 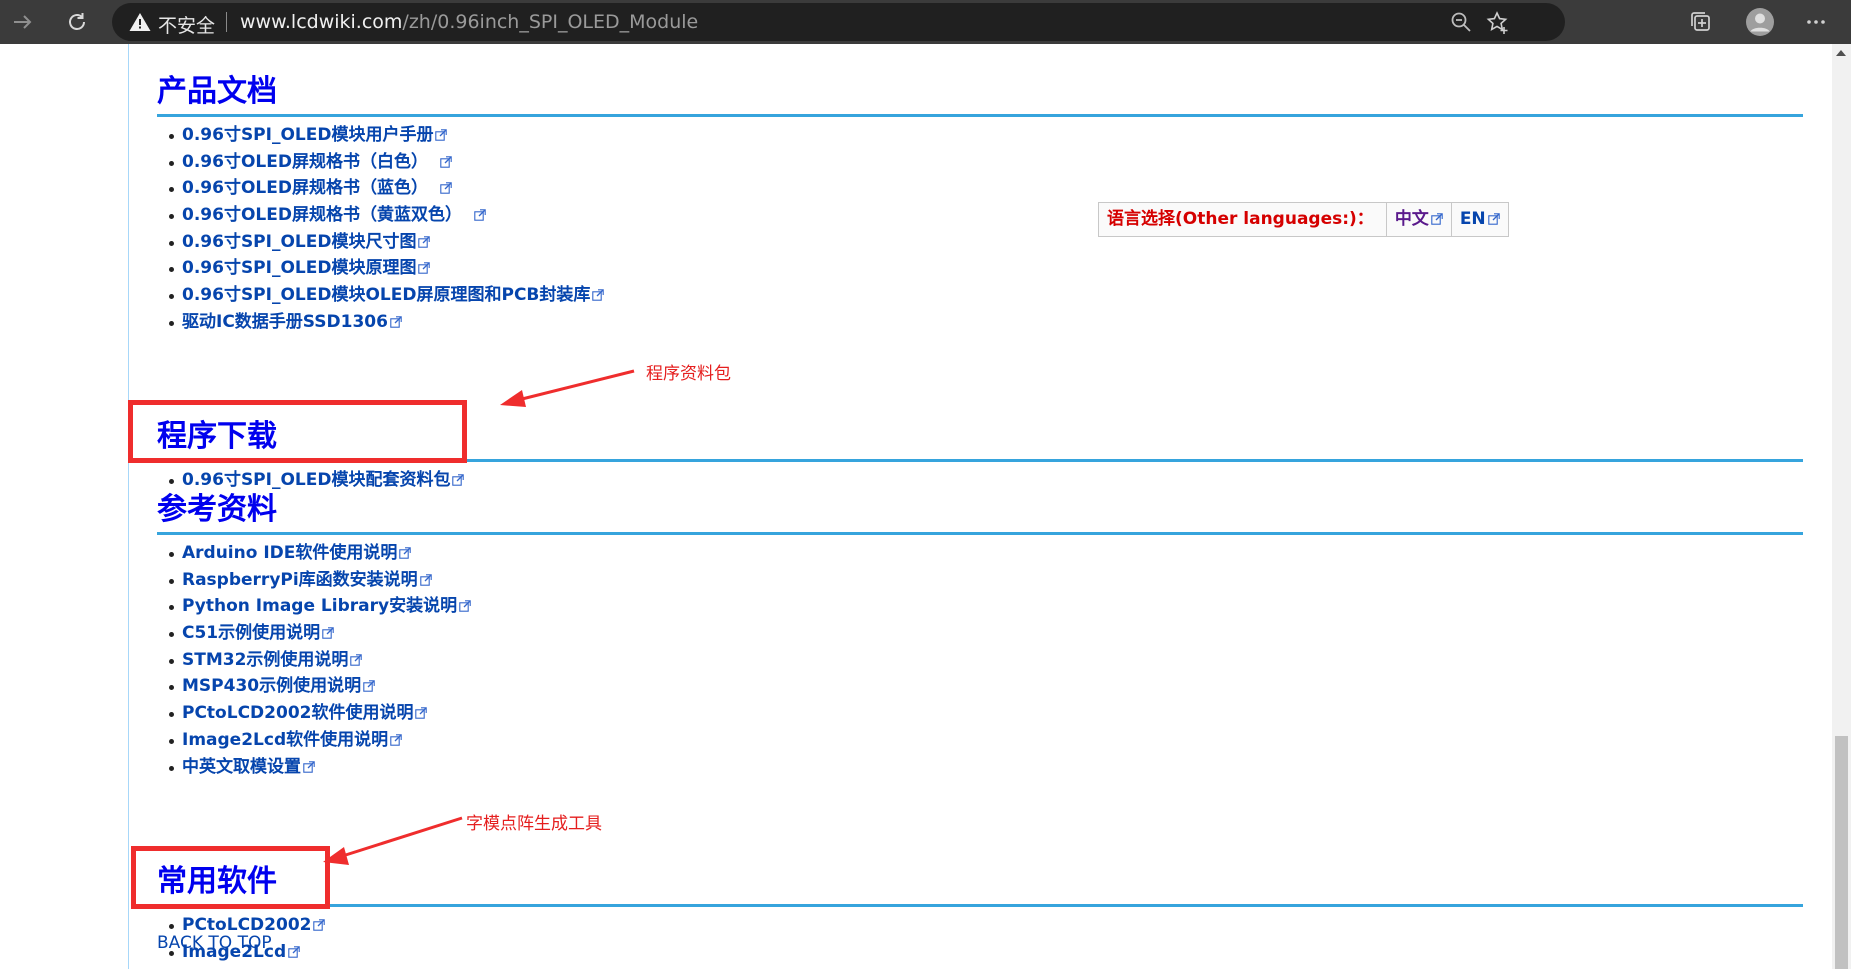 What do you see at coordinates (1461, 22) in the screenshot?
I see `zoom-out-icon` at bounding box center [1461, 22].